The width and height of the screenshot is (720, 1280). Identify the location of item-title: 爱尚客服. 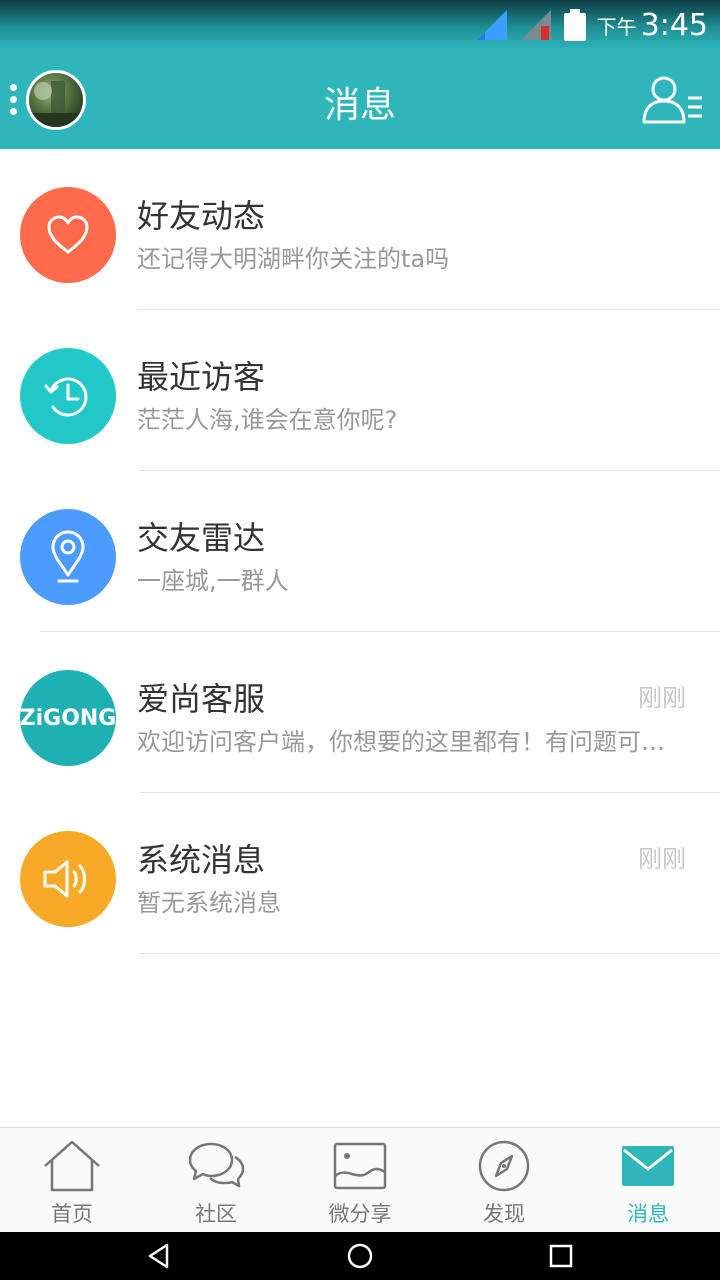
(201, 699).